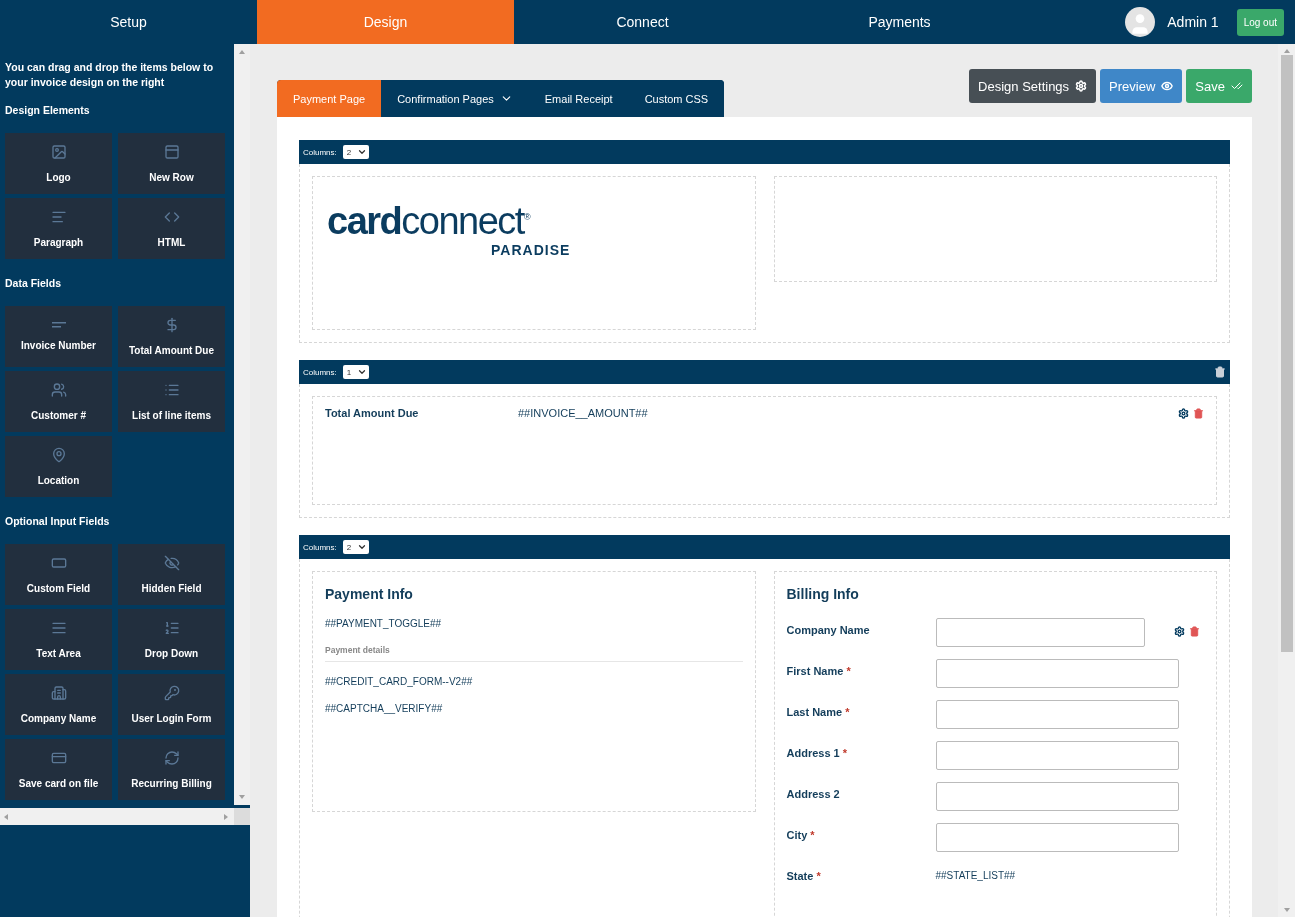 The image size is (1295, 917). What do you see at coordinates (384, 708) in the screenshot?
I see `field-token: ##CAPTCHA__VERIFY##` at bounding box center [384, 708].